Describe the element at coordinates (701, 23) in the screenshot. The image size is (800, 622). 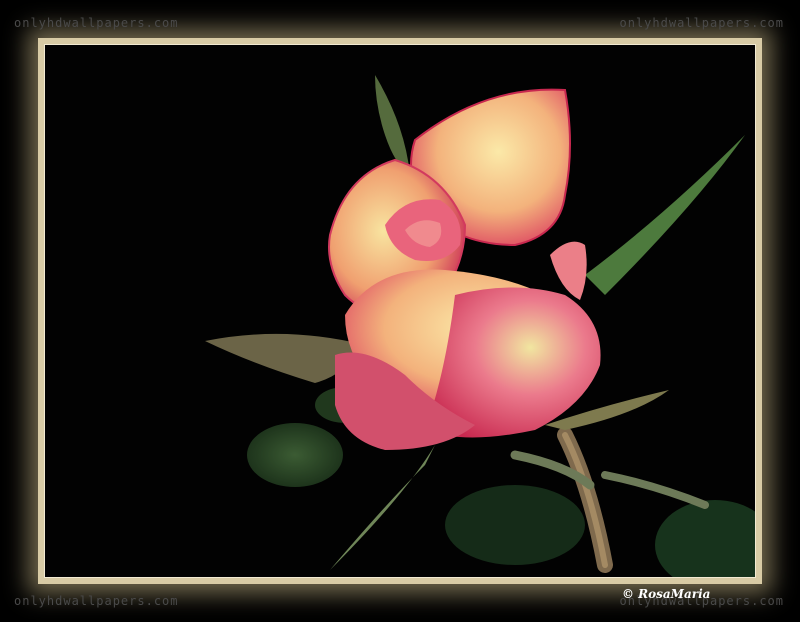
I see `watermark-top-right: onlyhdwallpapers.com` at that location.